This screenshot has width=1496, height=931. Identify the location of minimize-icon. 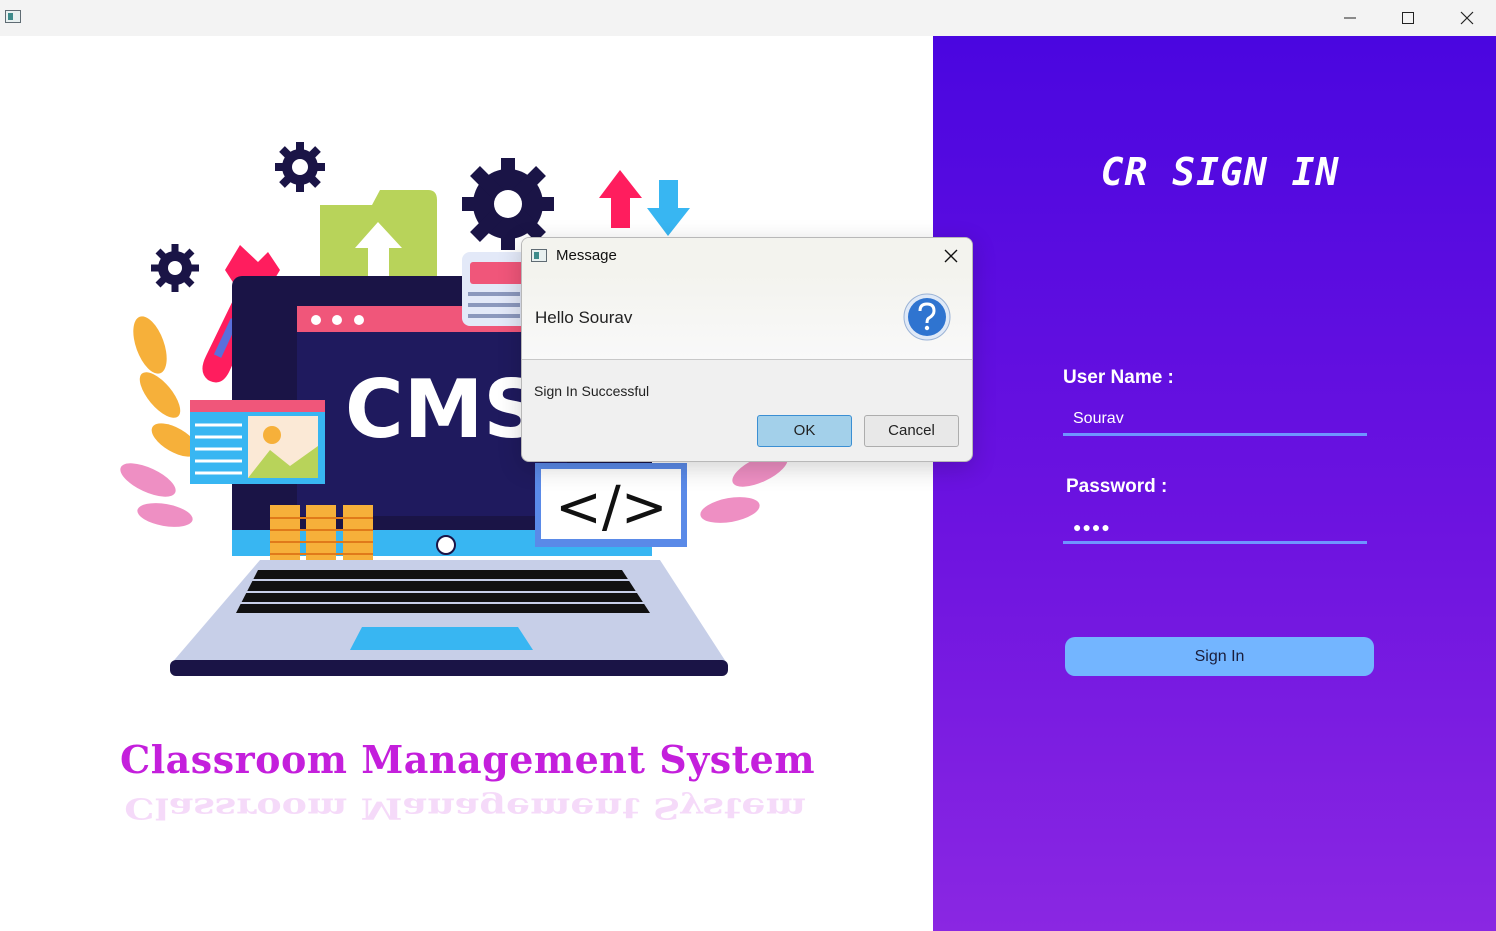
(1350, 18).